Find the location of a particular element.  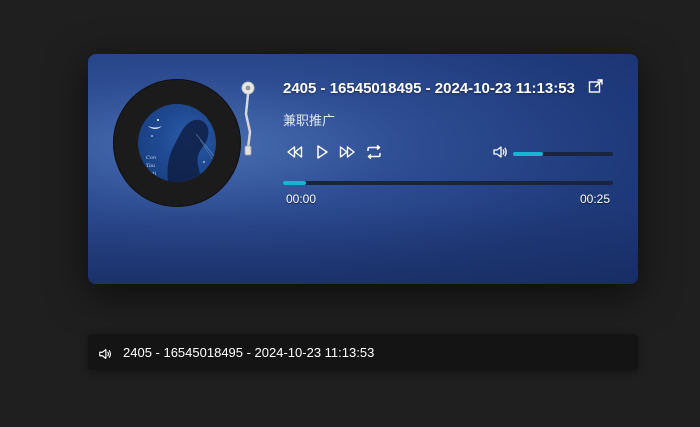

progress-fill is located at coordinates (295, 183).